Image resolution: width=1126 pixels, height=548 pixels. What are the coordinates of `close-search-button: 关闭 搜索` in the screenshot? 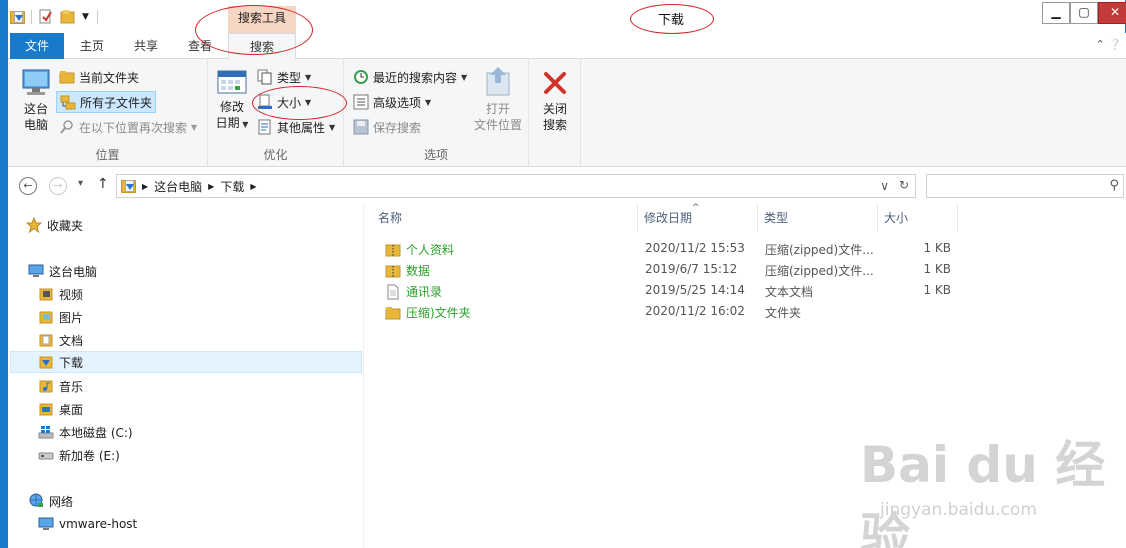 It's located at (555, 101).